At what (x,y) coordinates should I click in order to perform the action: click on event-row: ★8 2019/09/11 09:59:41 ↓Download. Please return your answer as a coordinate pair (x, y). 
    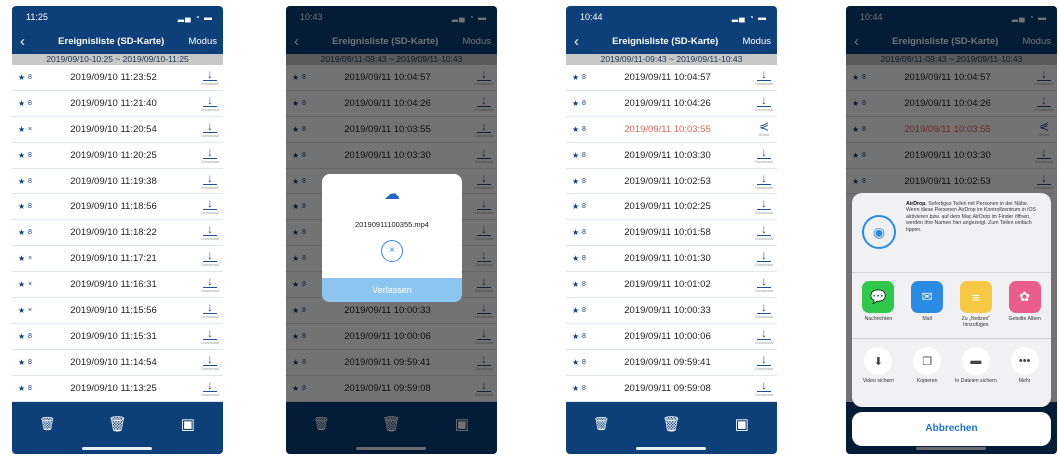
    Looking at the image, I should click on (671, 363).